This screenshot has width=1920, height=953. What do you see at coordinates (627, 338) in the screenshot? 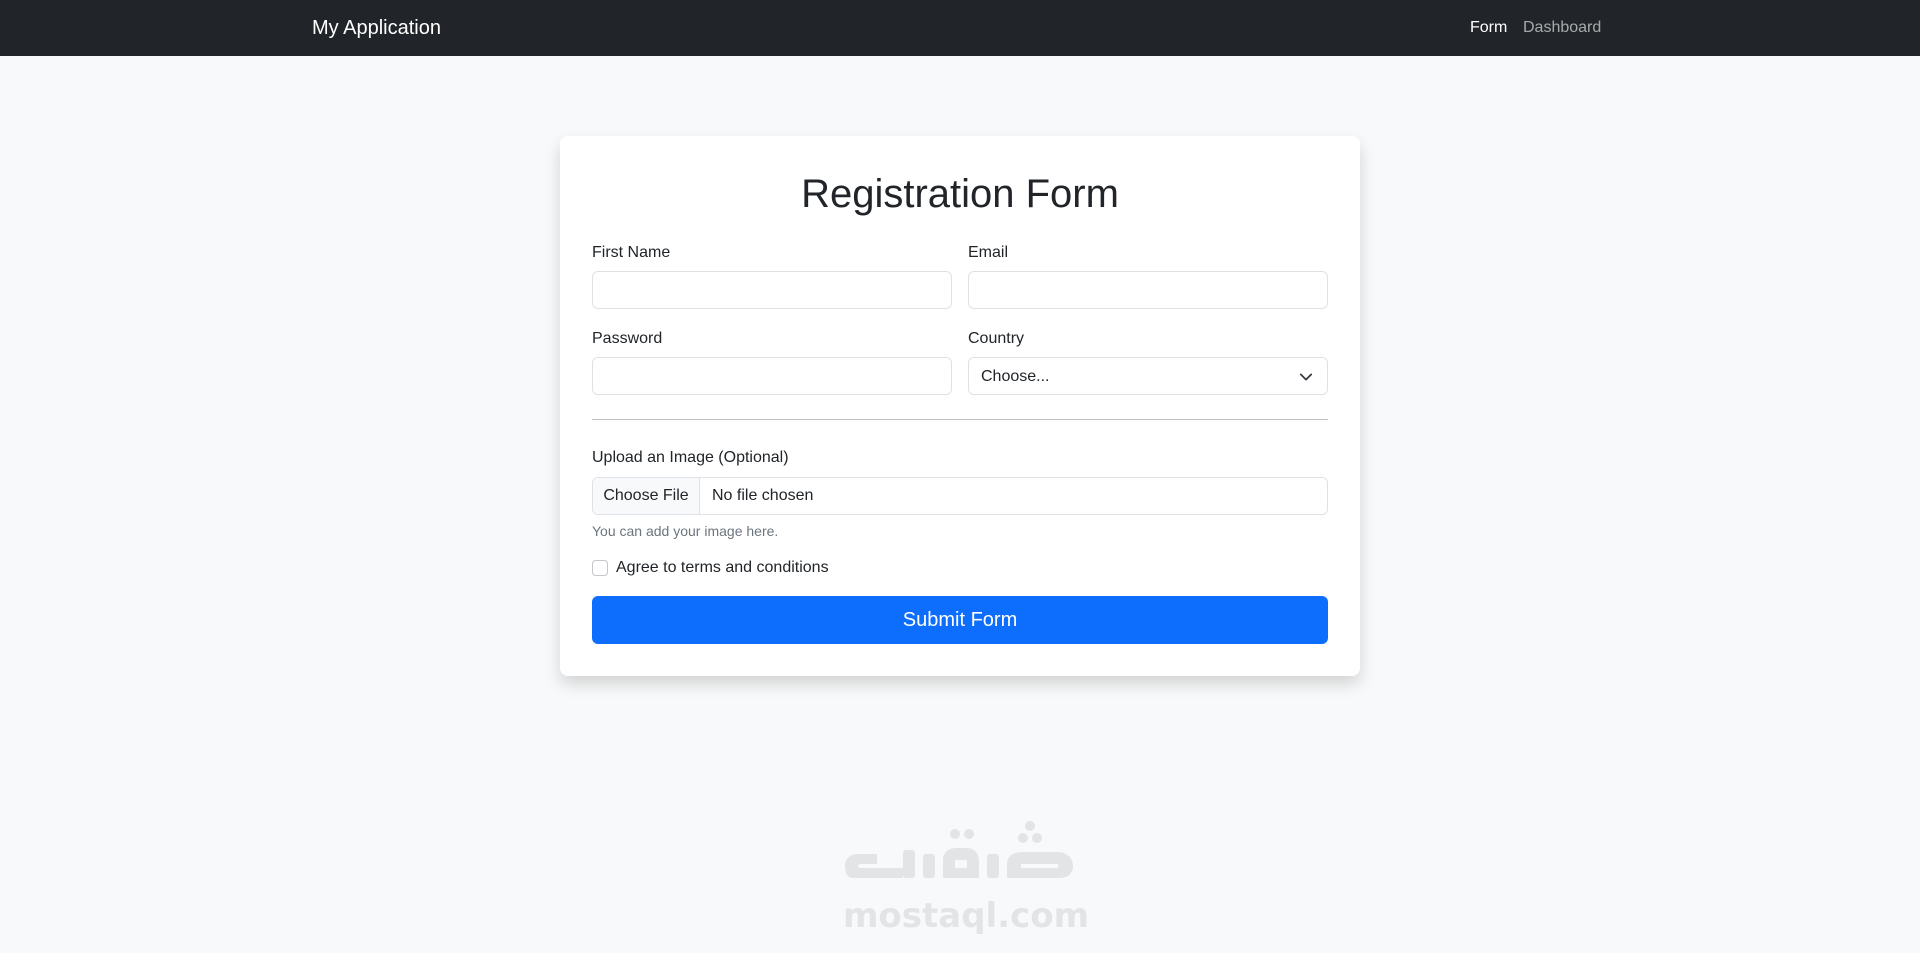
I see `password-label: Password` at bounding box center [627, 338].